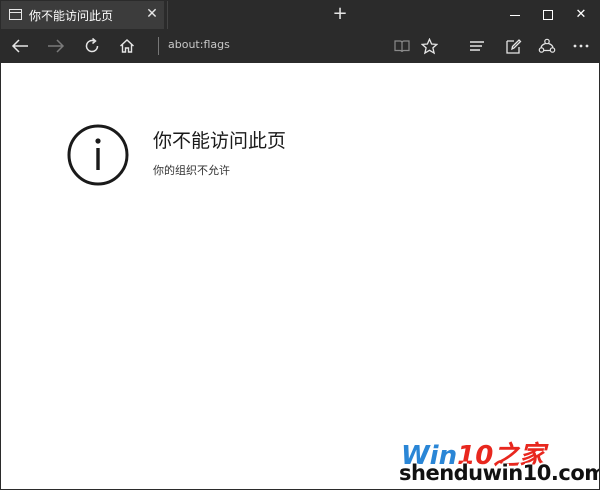 This screenshot has width=600, height=490. I want to click on share-icon, so click(547, 45).